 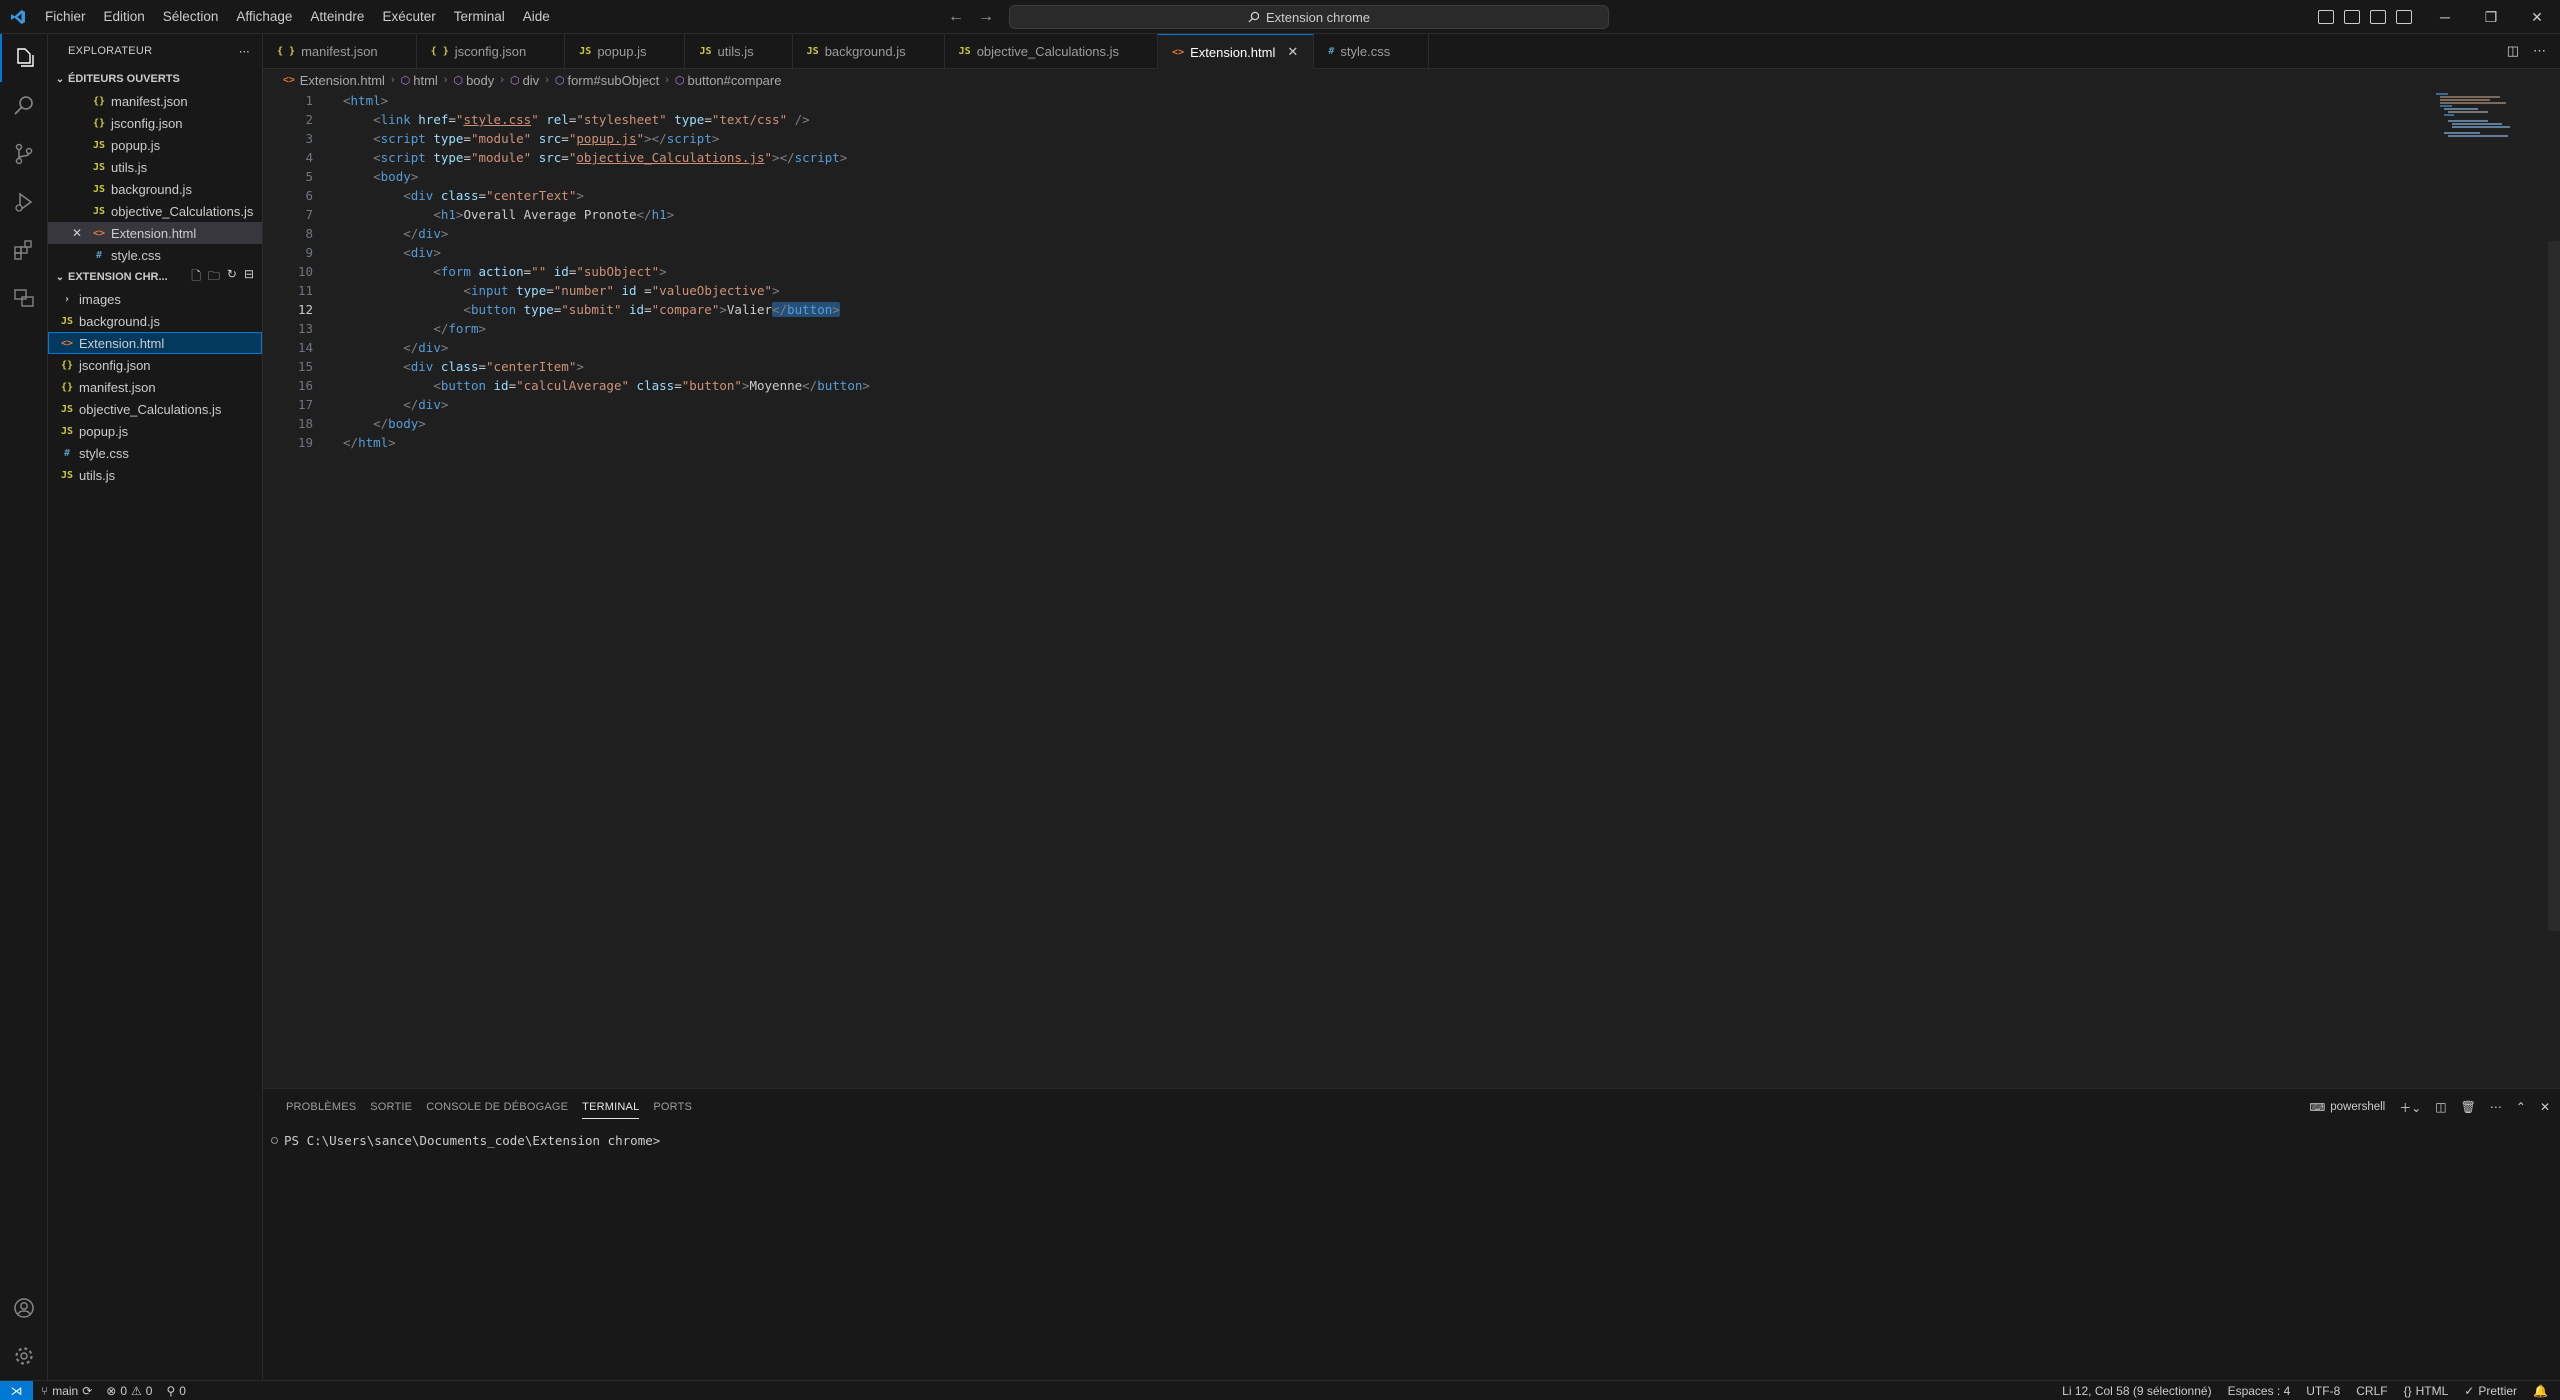 What do you see at coordinates (155, 79) in the screenshot?
I see `open-editors-header: ⌄ ÉDITEURS OUVERTS` at bounding box center [155, 79].